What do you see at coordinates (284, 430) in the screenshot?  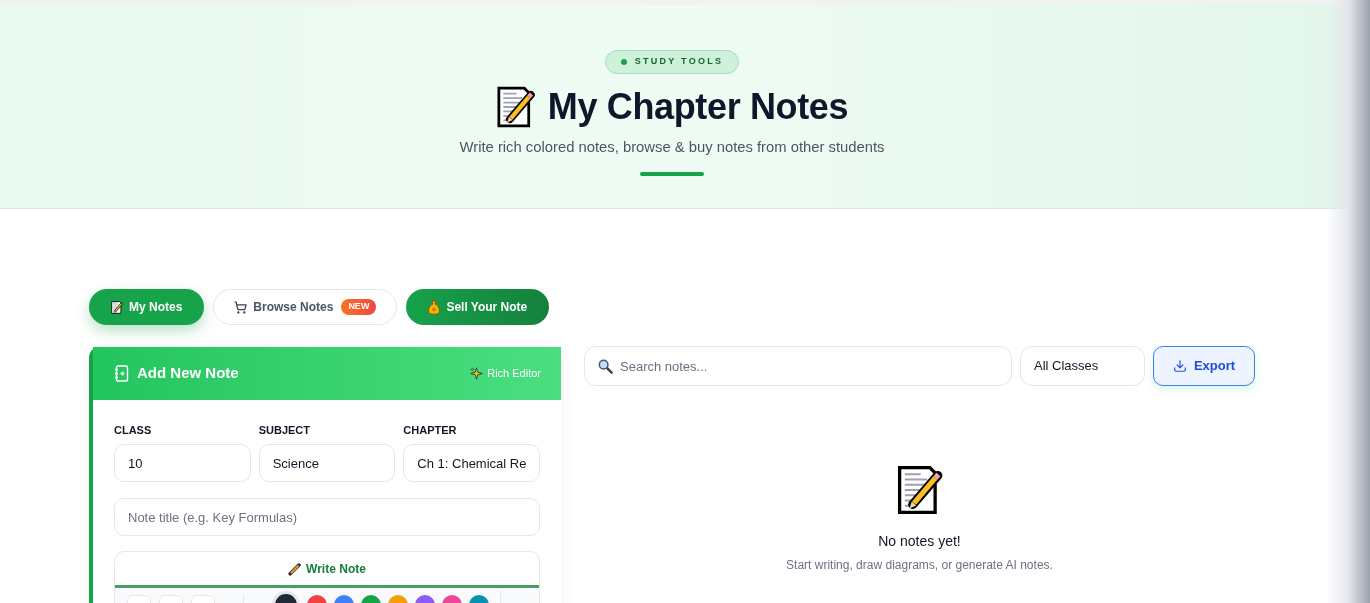 I see `field-label: SUBJECT` at bounding box center [284, 430].